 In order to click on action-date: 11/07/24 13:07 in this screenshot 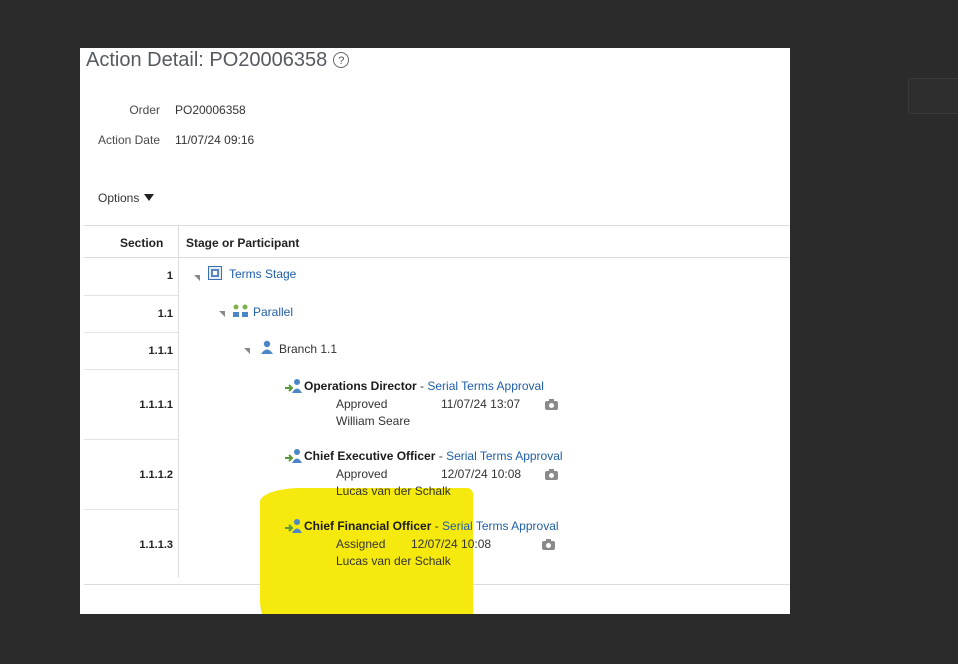, I will do `click(481, 404)`.